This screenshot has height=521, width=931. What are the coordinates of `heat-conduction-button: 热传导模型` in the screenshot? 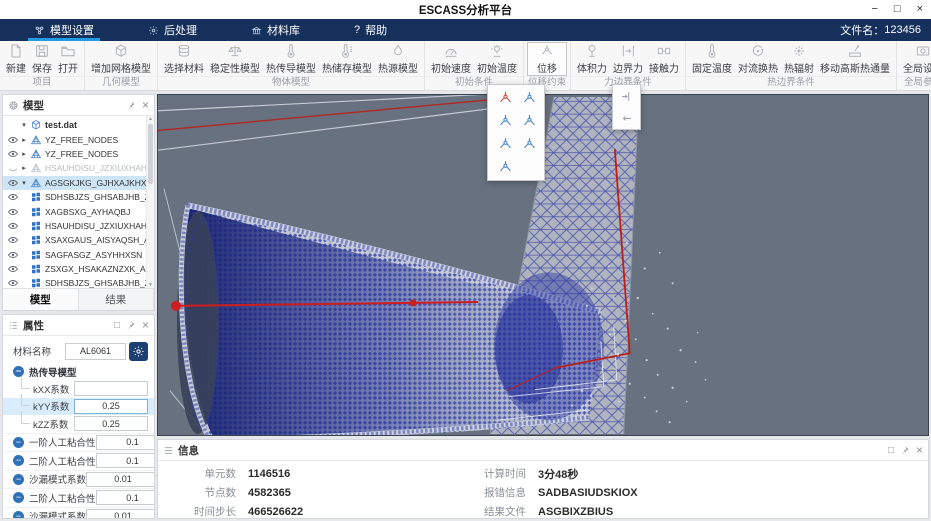 It's located at (291, 59).